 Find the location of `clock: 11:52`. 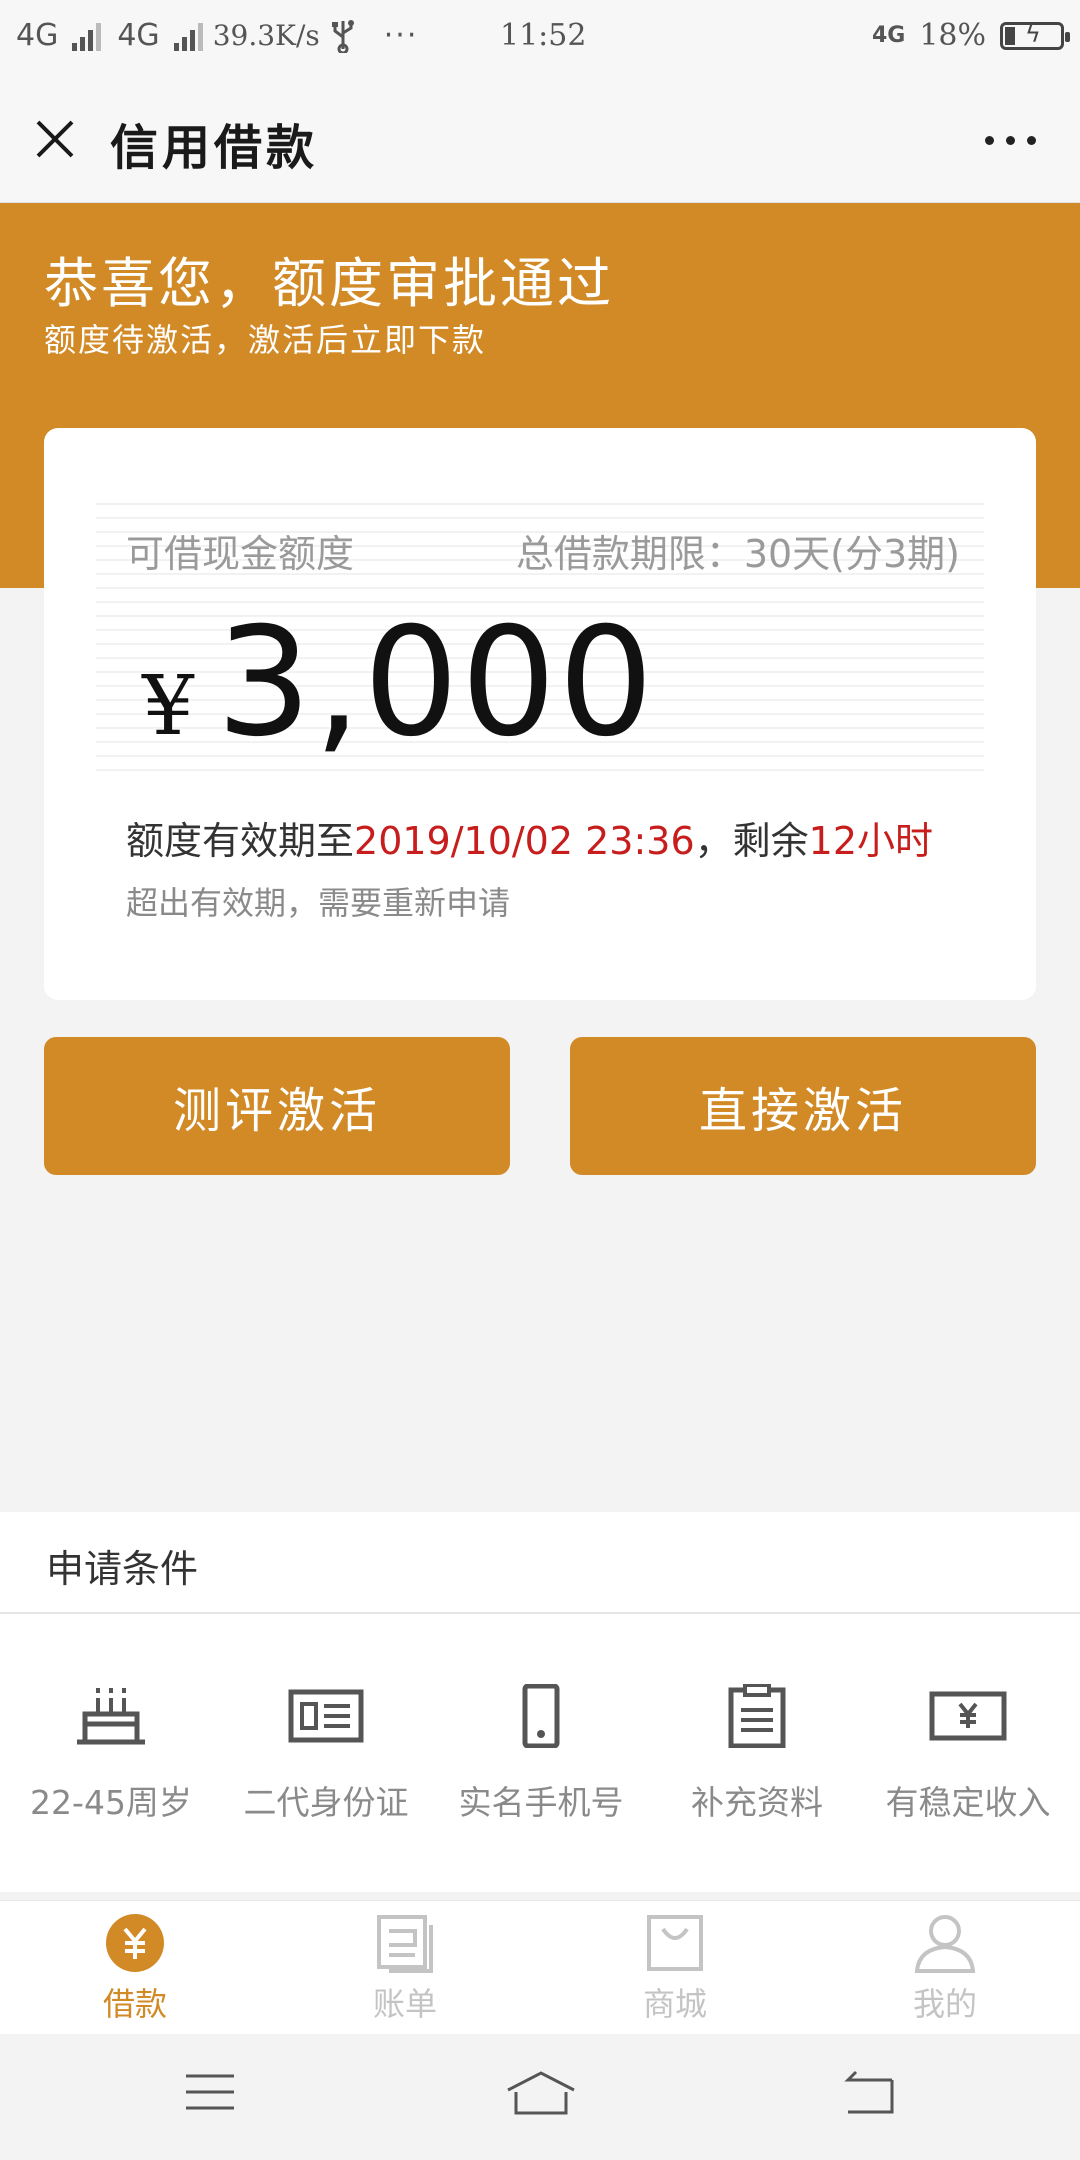

clock: 11:52 is located at coordinates (543, 35).